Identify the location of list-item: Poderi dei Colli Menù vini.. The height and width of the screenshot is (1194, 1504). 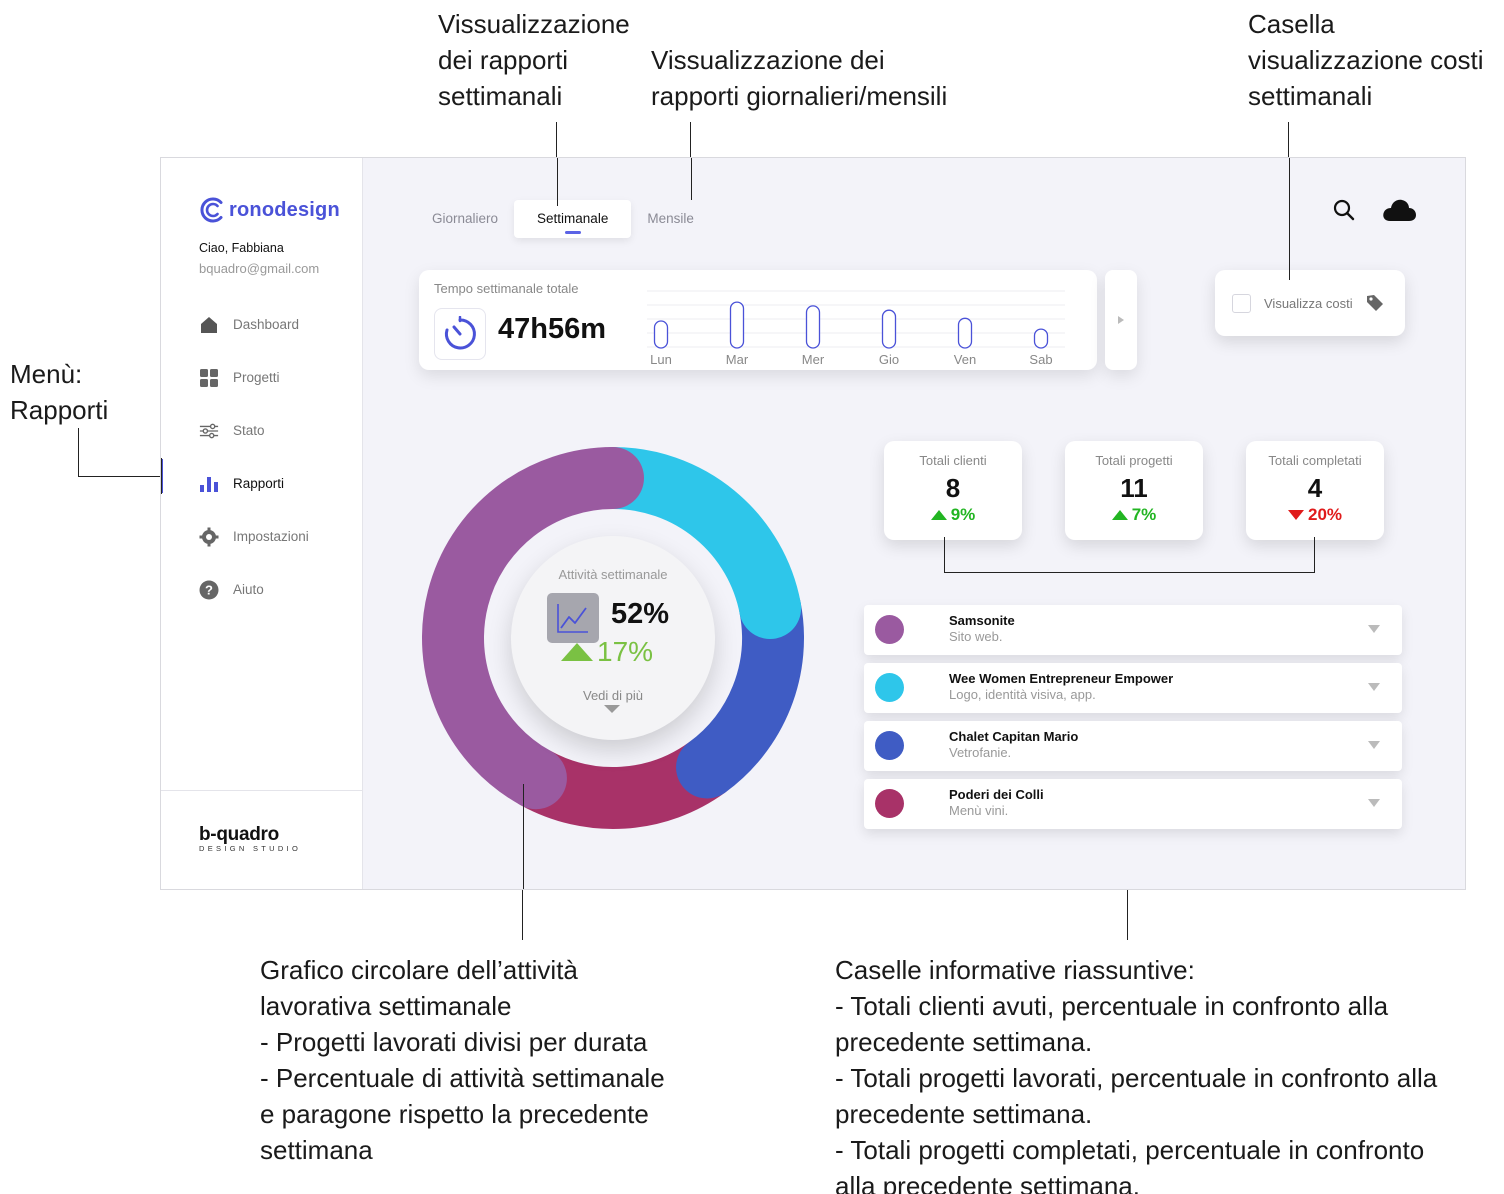
(1133, 804).